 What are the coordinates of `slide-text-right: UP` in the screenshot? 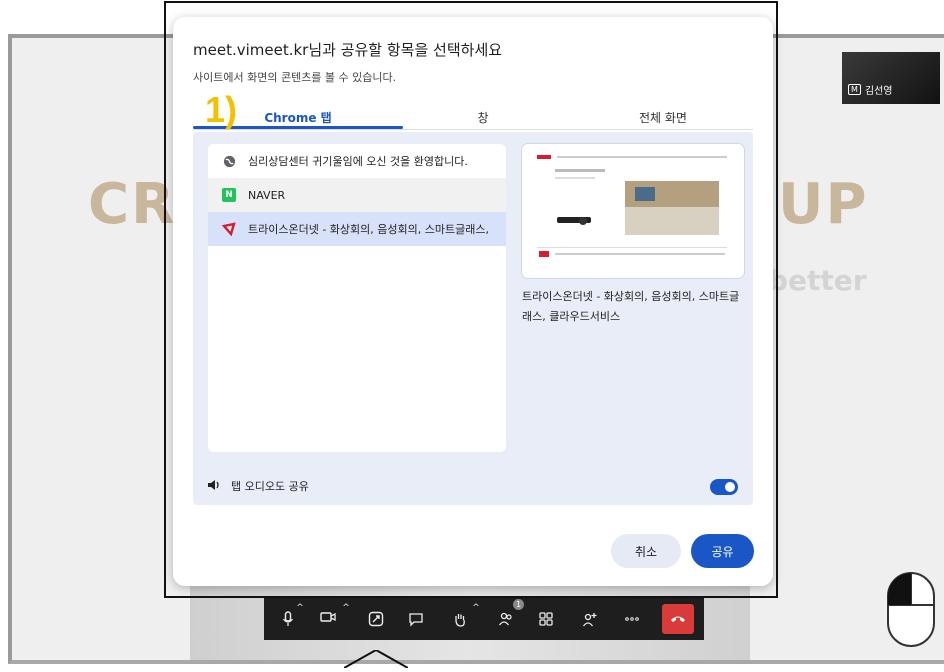 It's located at (823, 204).